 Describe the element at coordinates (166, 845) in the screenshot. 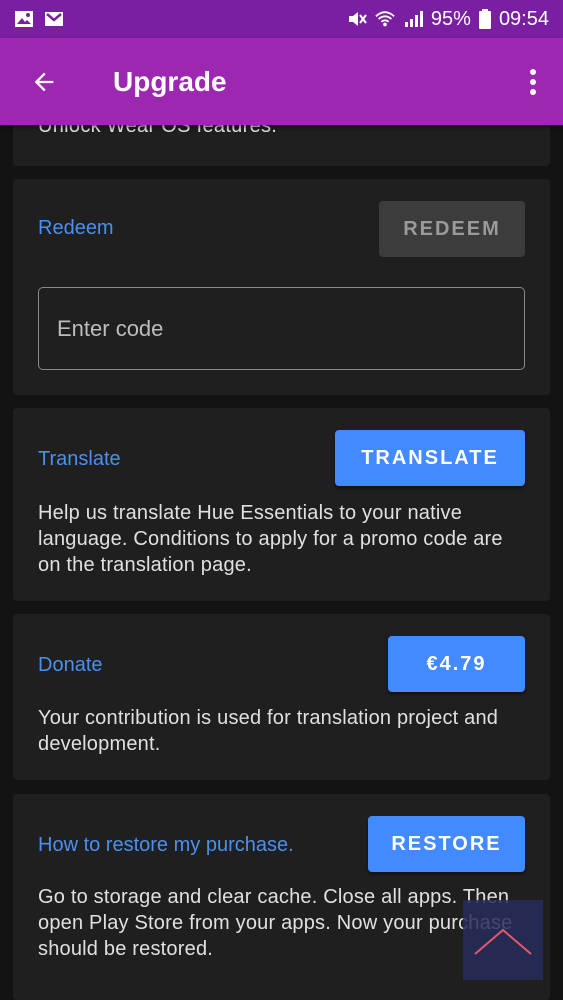

I see `restore-label: How to restore my purchase.` at that location.